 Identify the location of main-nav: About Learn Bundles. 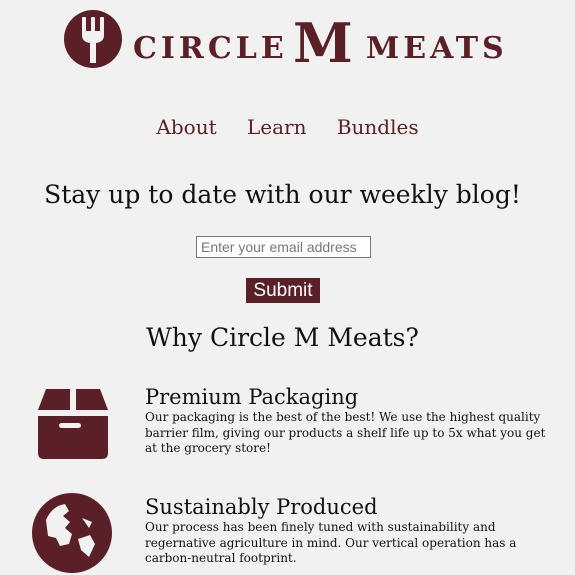
(287, 127).